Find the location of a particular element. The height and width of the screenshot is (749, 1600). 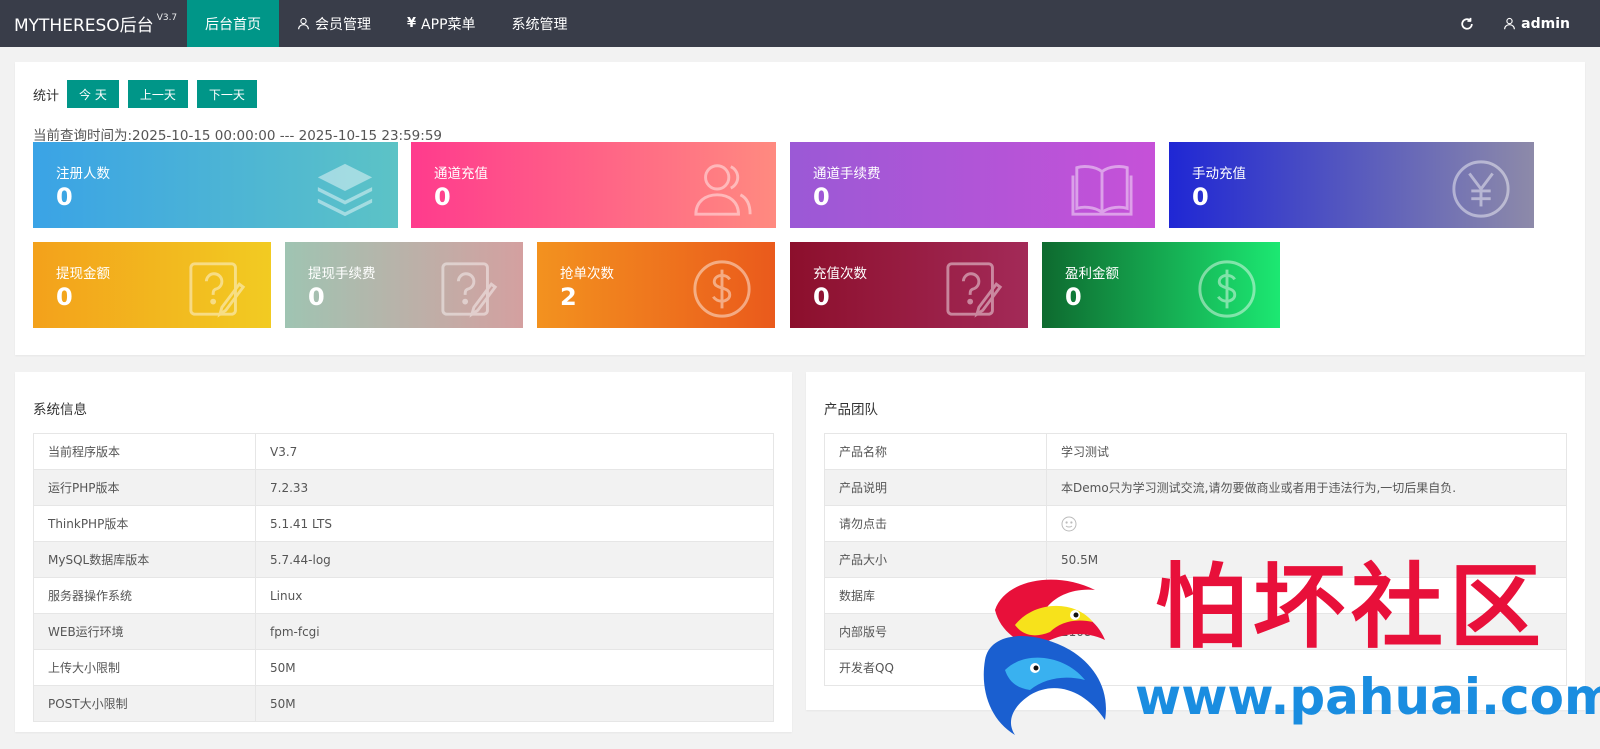

table-row: POST大小限制 50M is located at coordinates (403, 703).